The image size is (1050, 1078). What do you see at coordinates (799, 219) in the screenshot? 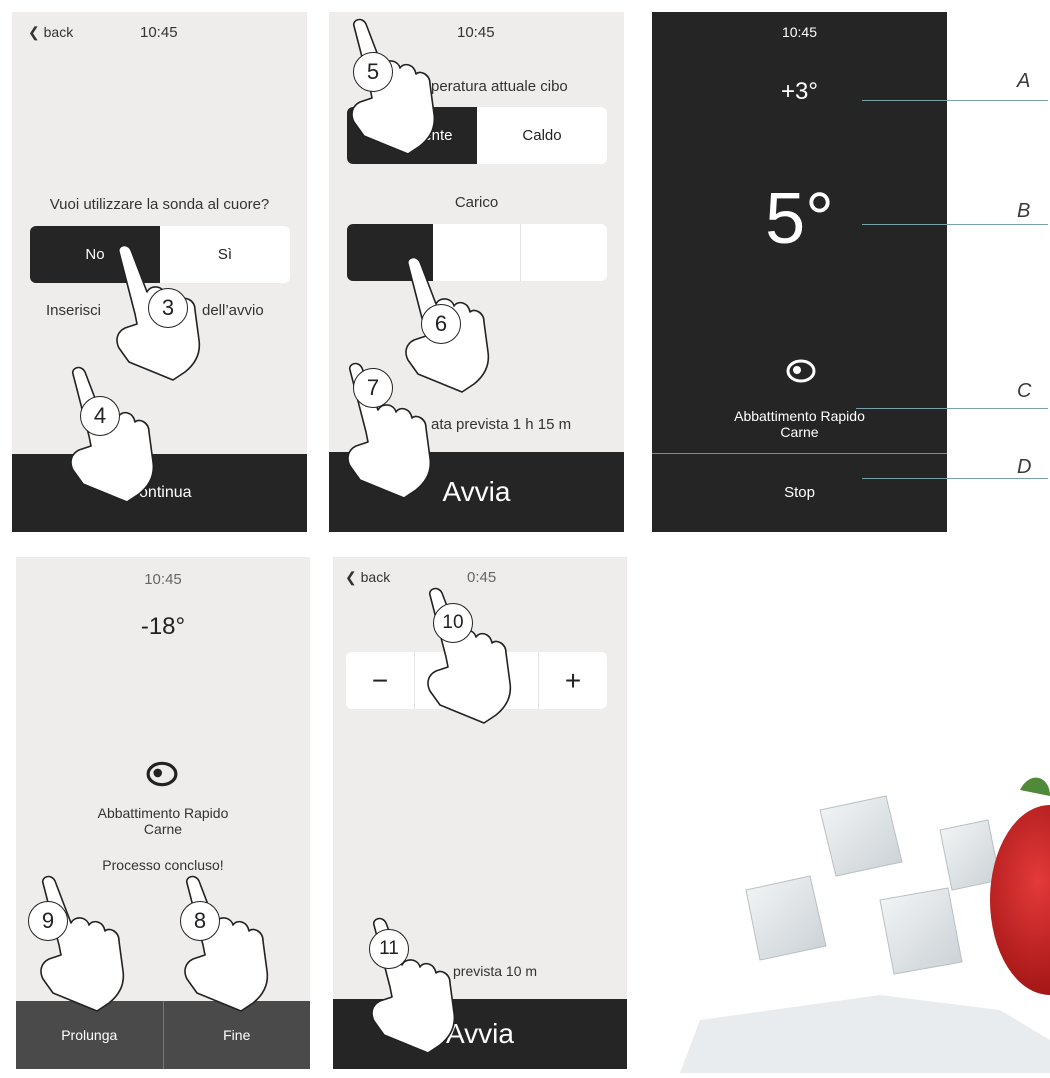
I see `core-temperature: 5°` at bounding box center [799, 219].